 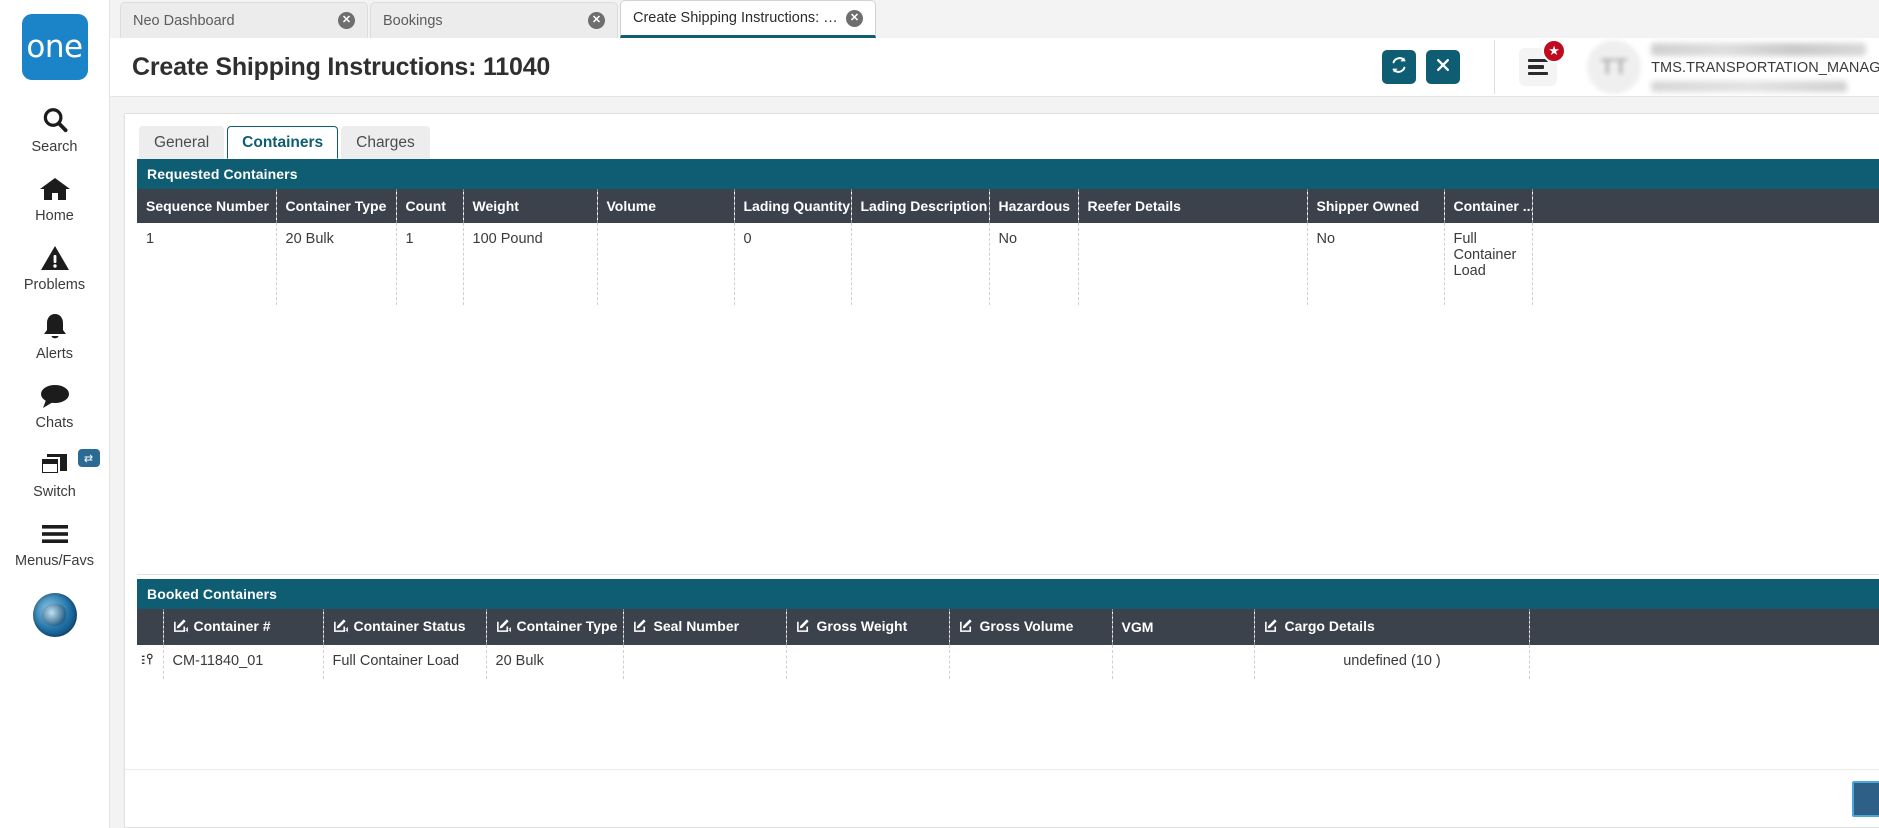 I want to click on ai-assistant-avatar, so click(x=54, y=615).